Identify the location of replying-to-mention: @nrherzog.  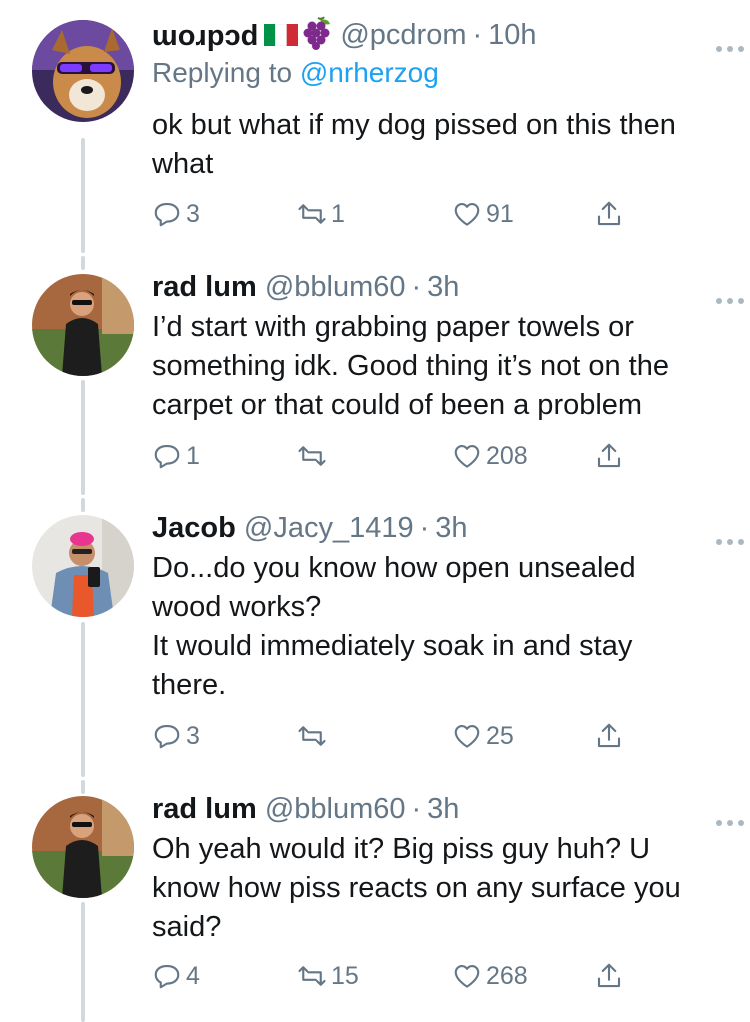
(369, 72).